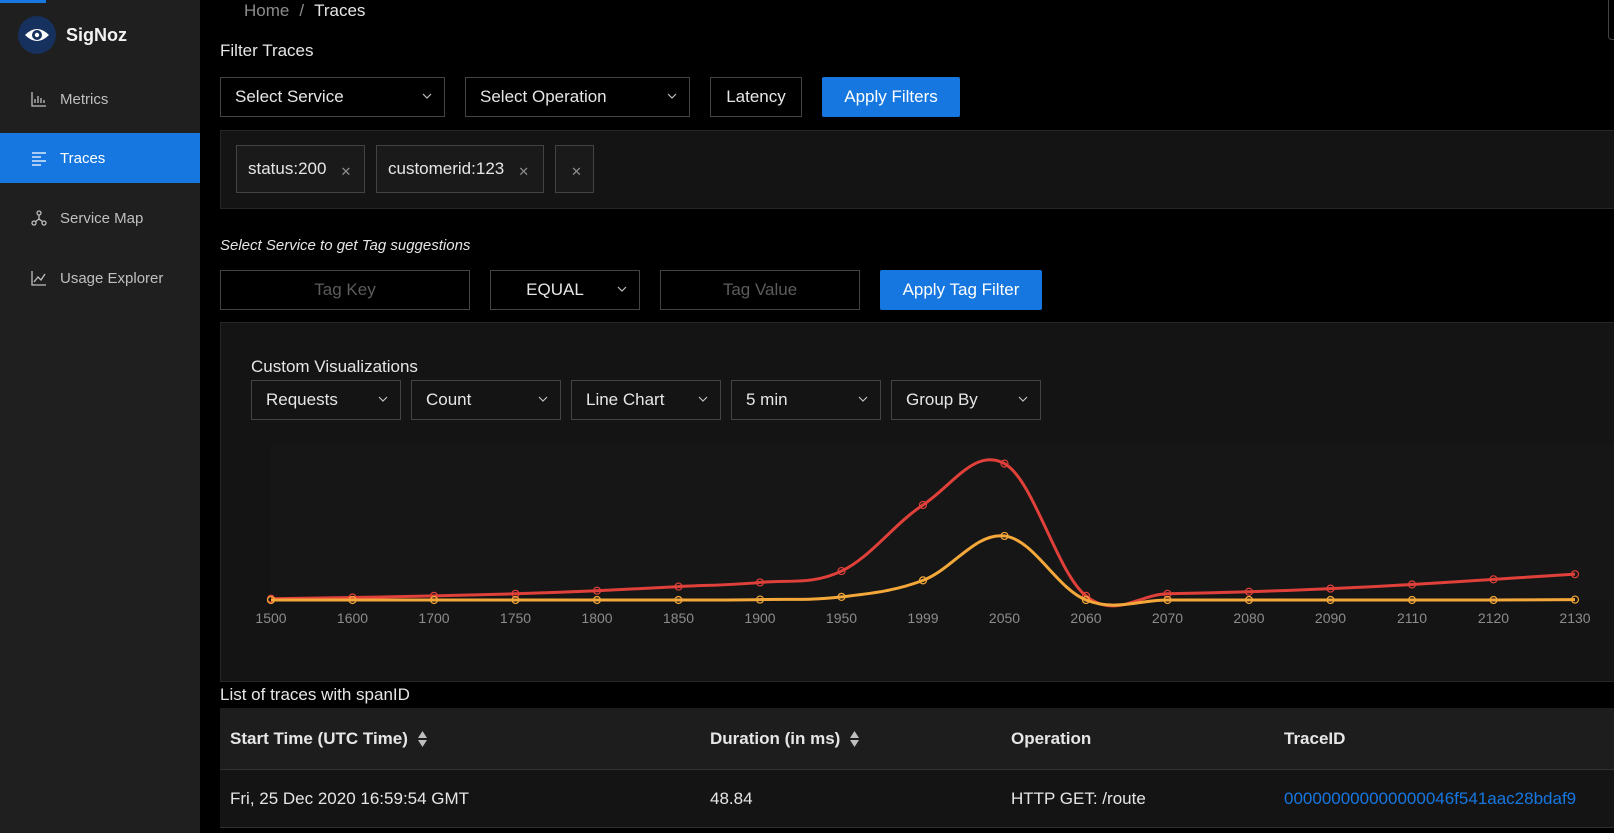  What do you see at coordinates (350, 798) in the screenshot?
I see `cell-start-time: Fri, 25 Dec 2020 16:59:54 GMT` at bounding box center [350, 798].